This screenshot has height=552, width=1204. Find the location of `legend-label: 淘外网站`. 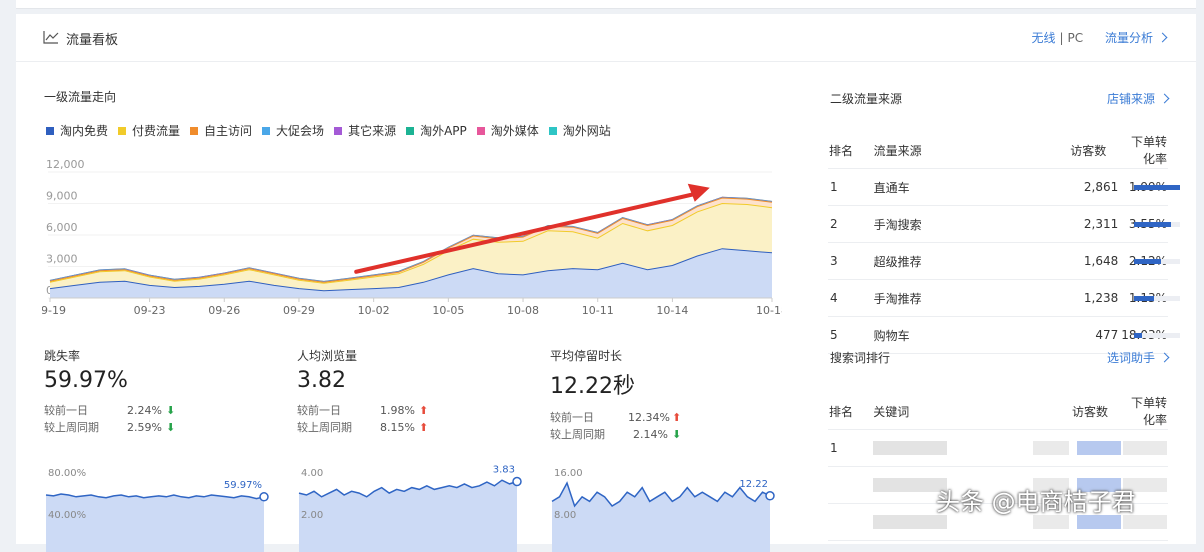

legend-label: 淘外网站 is located at coordinates (586, 131).